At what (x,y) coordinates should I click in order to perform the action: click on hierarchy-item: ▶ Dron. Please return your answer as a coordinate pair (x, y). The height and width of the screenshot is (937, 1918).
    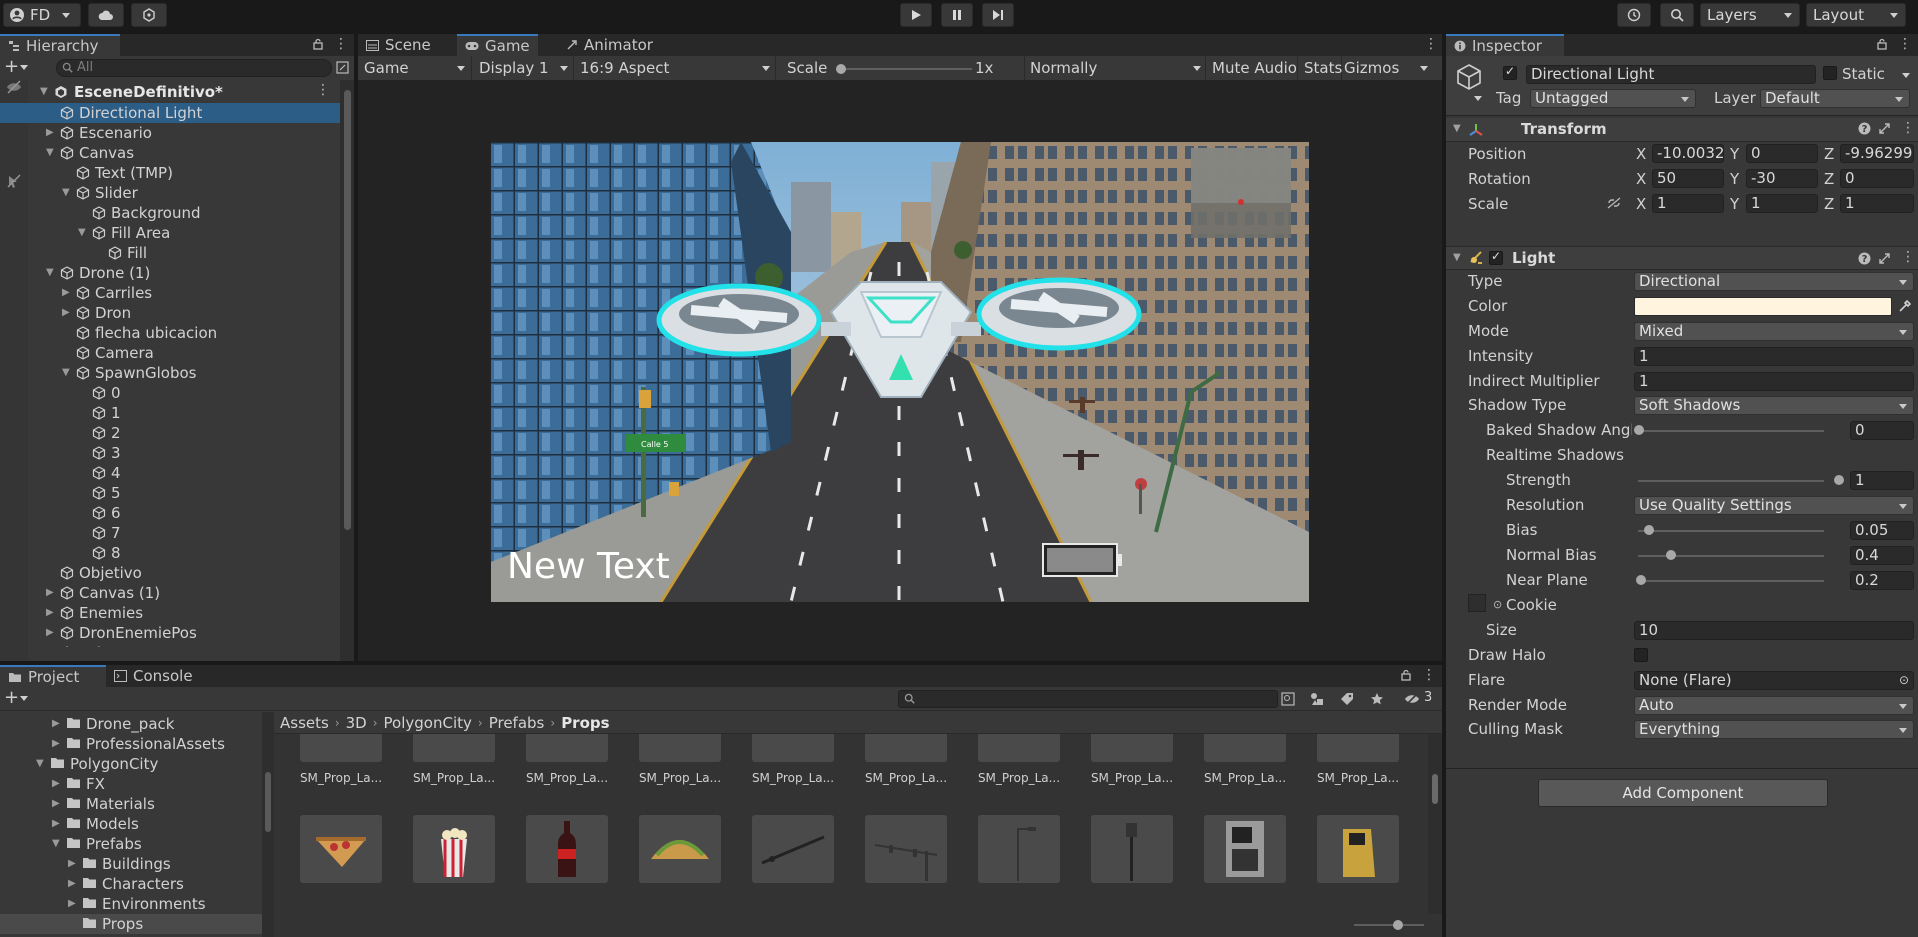
    Looking at the image, I should click on (170, 313).